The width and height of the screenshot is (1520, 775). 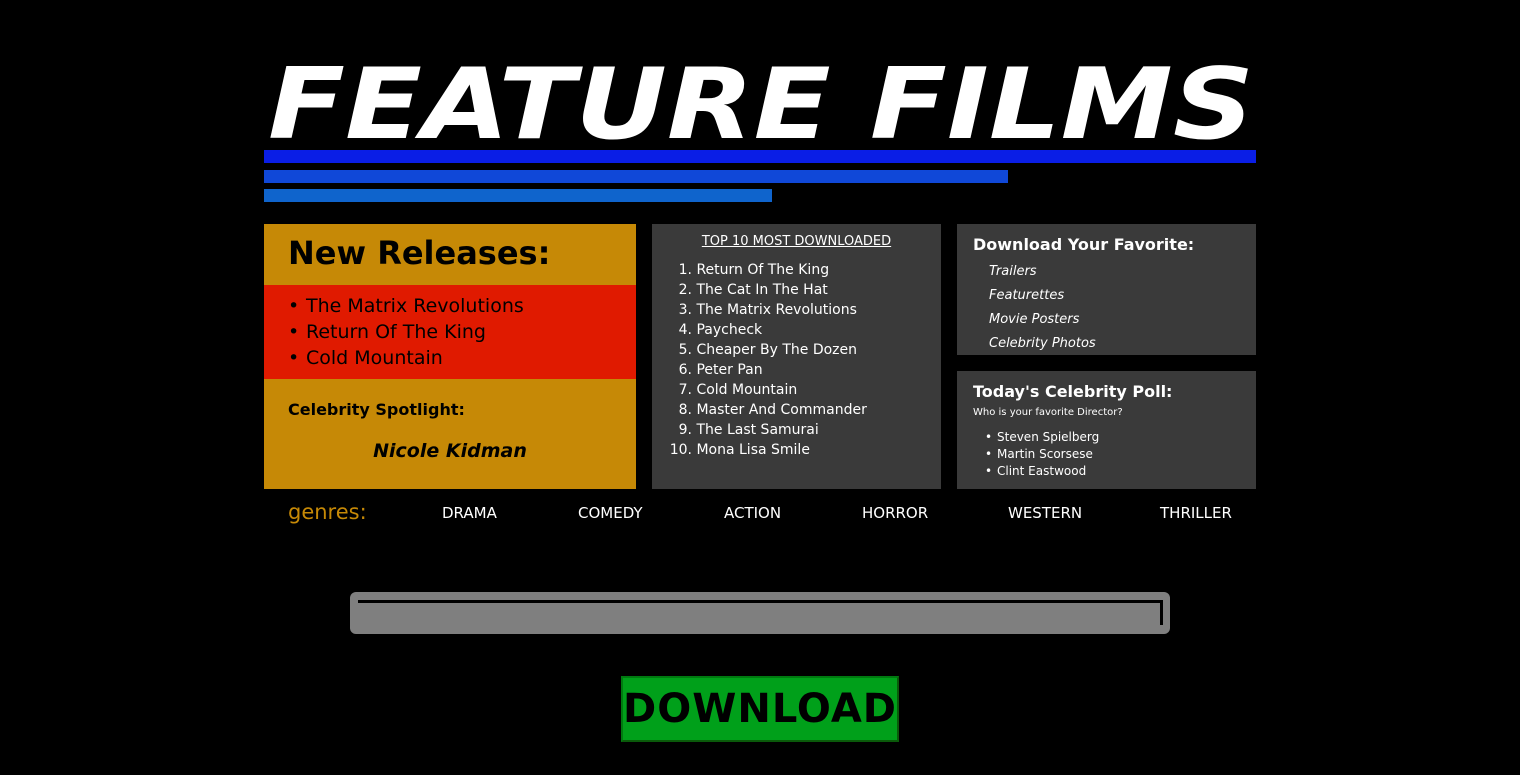 I want to click on genre-link-horror: HORROR, so click(x=895, y=513).